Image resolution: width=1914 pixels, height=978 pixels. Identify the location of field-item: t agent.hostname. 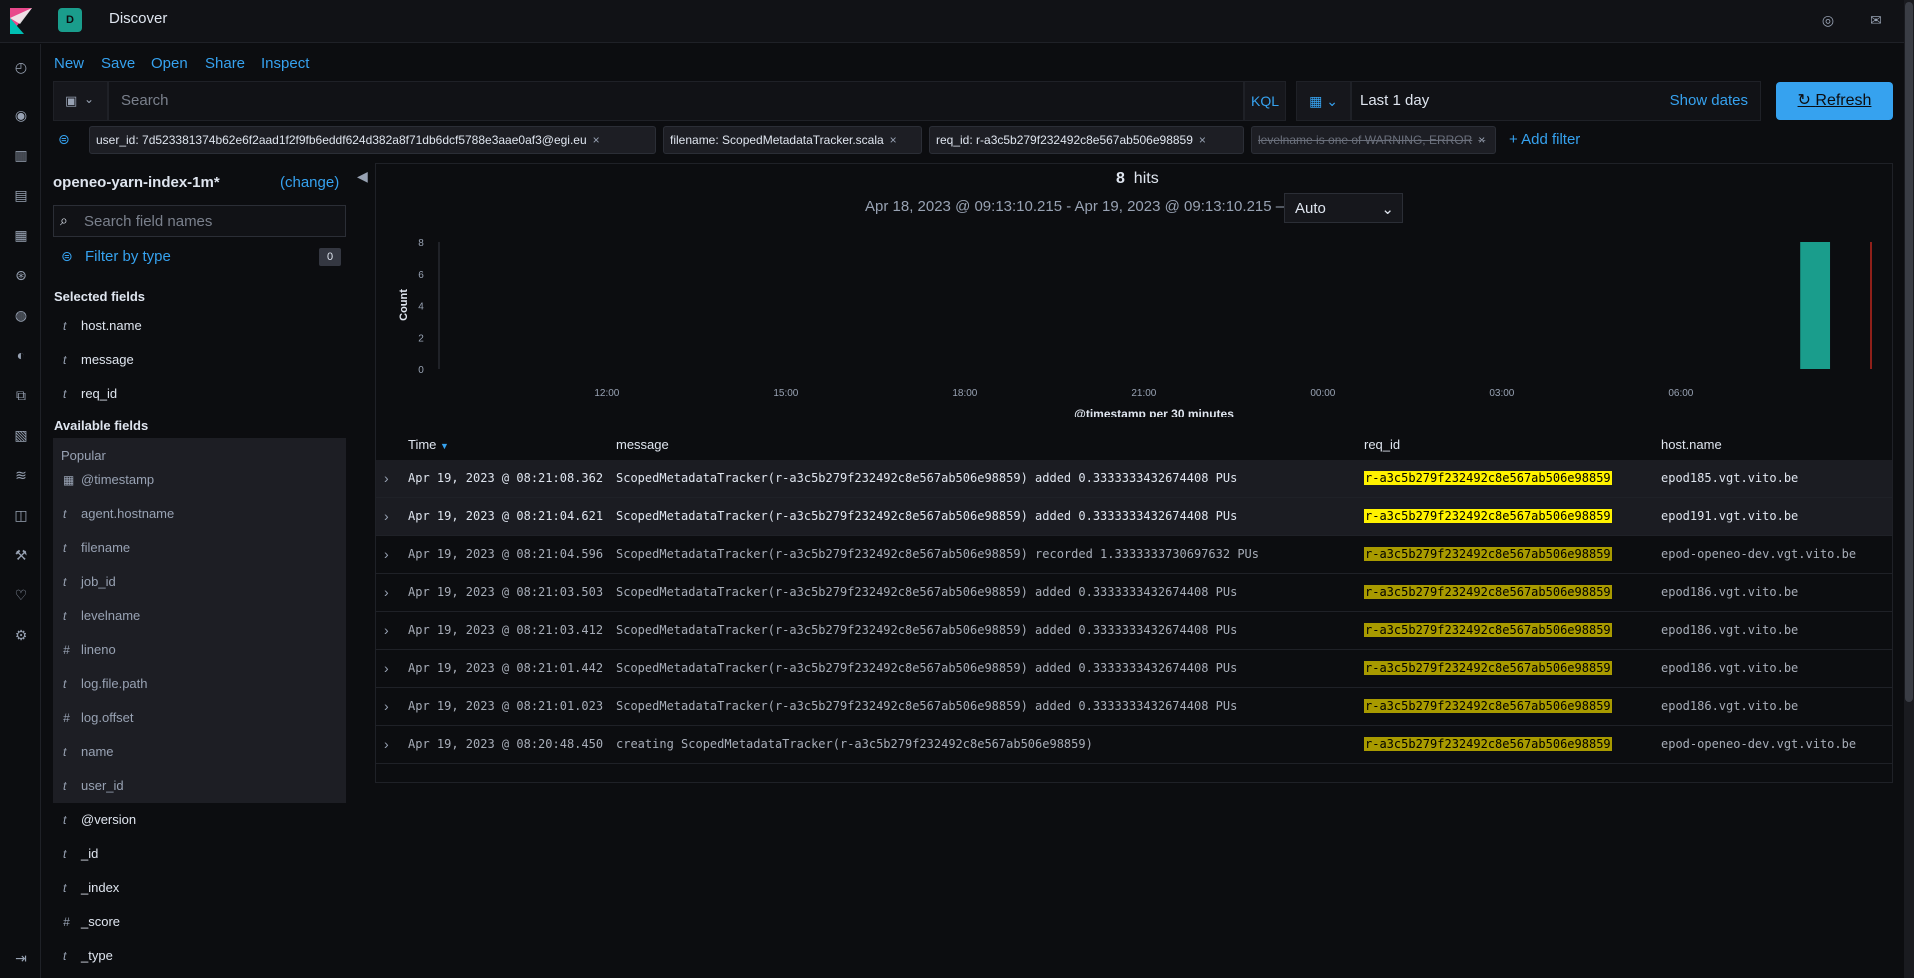
(199, 515).